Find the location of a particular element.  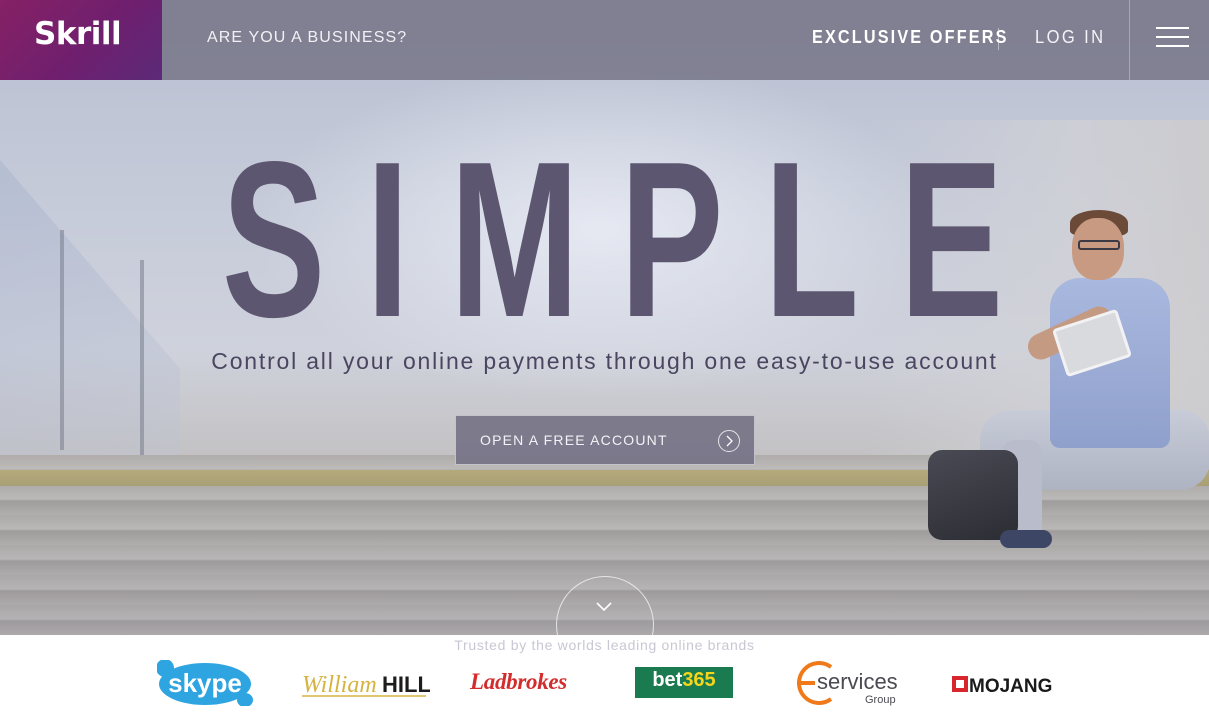

ladbrokes-logo: Ladbrokes is located at coordinates (518, 681).